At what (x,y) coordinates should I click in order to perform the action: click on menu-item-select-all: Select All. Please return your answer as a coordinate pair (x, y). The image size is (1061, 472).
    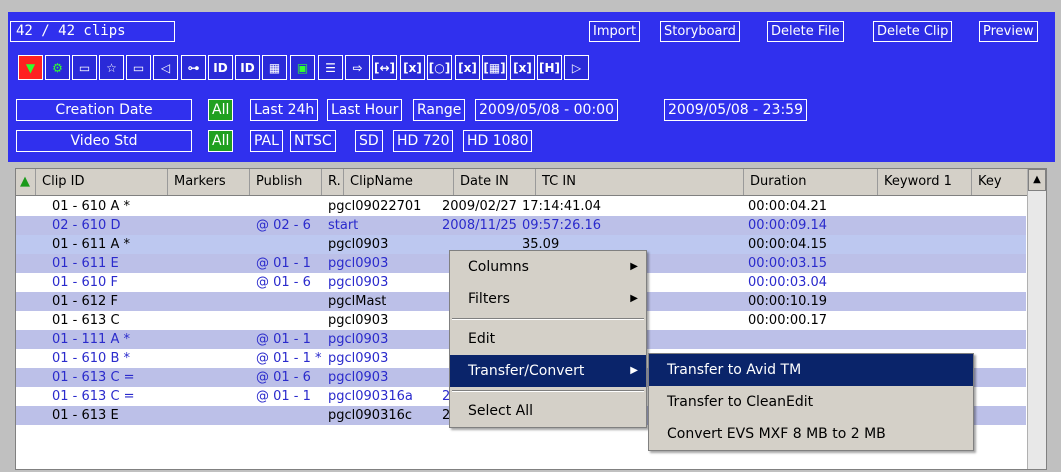
    Looking at the image, I should click on (548, 411).